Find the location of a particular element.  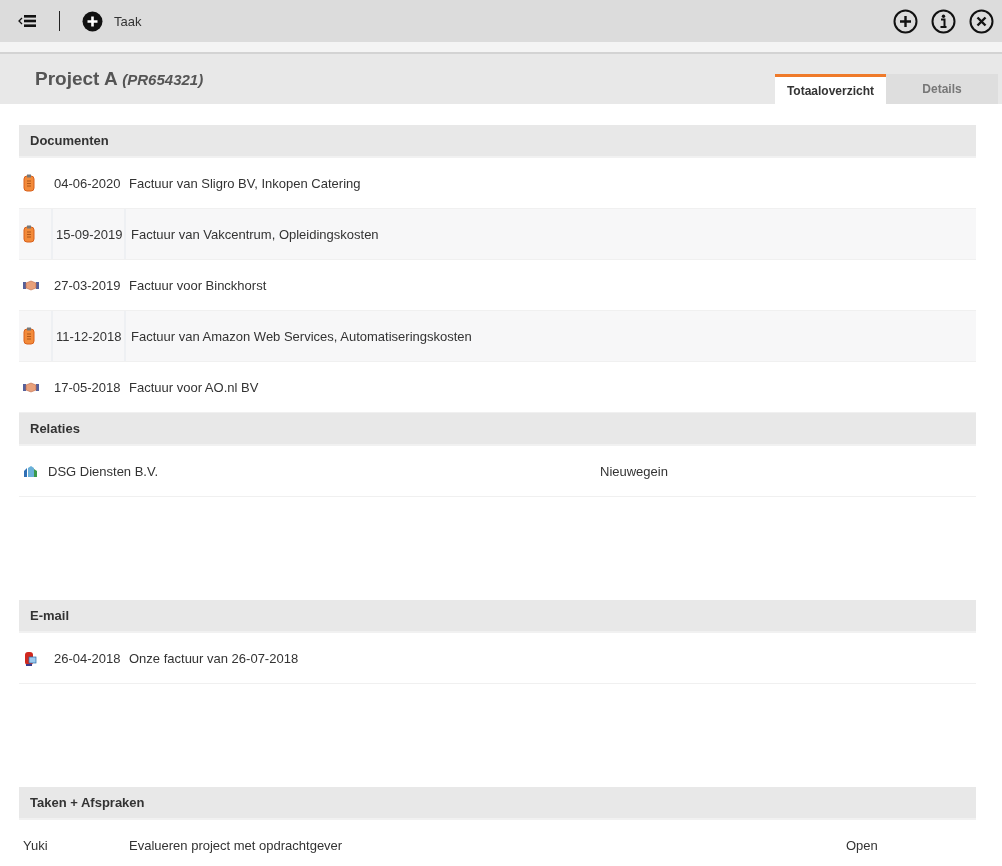

section-title: Taken + Afspraken is located at coordinates (87, 802).